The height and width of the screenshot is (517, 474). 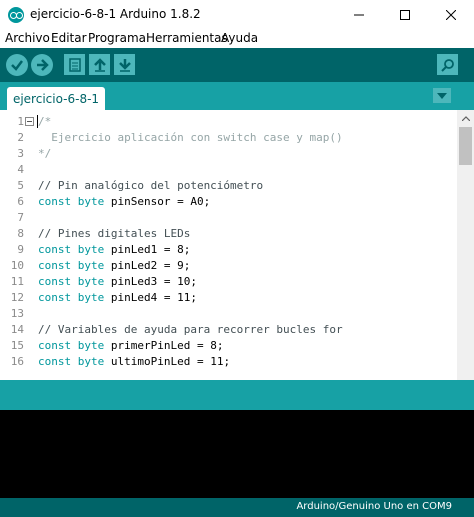 I want to click on line-number: 15, so click(x=17, y=345).